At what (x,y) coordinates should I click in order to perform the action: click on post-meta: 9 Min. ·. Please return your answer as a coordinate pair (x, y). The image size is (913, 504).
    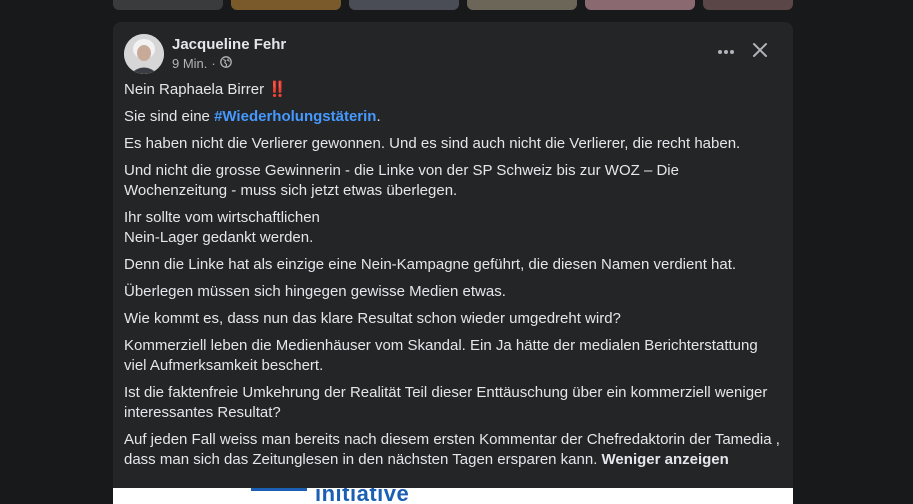
    Looking at the image, I should click on (202, 63).